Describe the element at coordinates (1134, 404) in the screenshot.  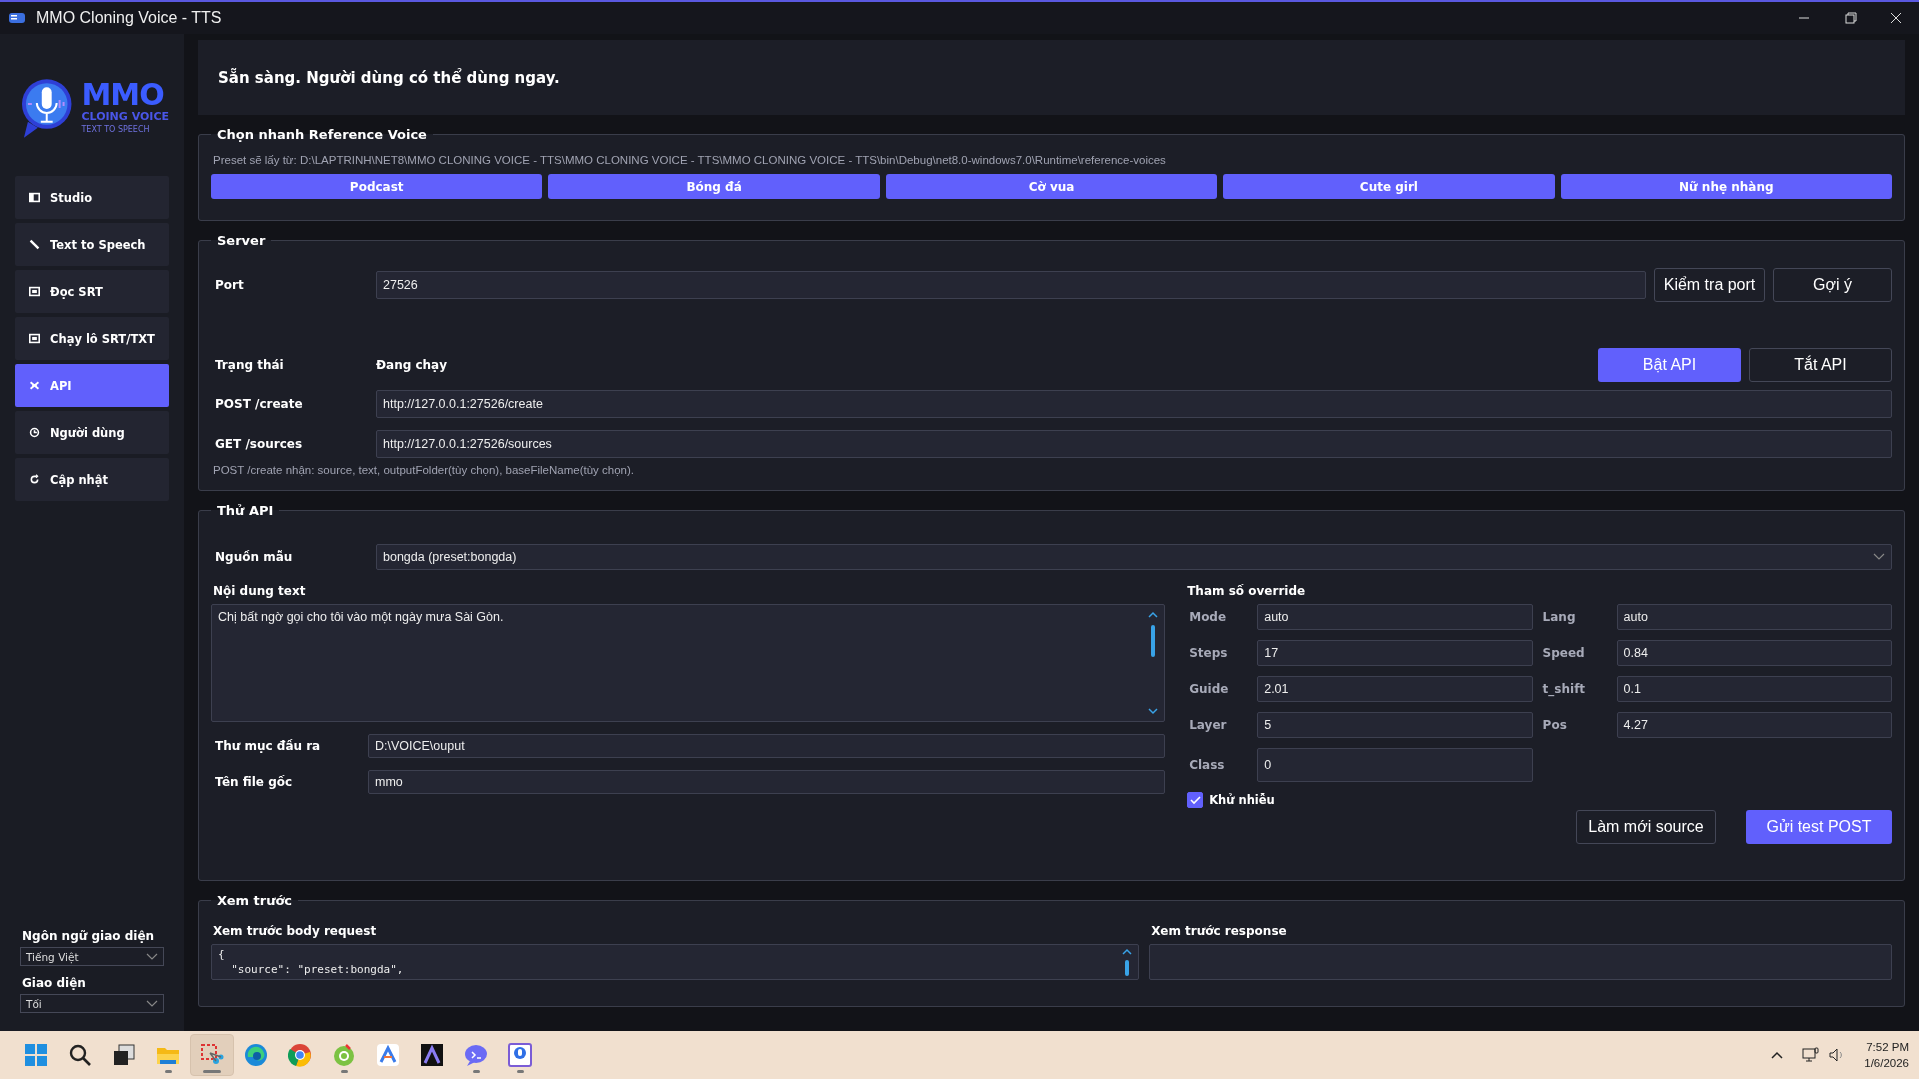
I see `input-field: http://127.0.0.1:27526/create` at that location.